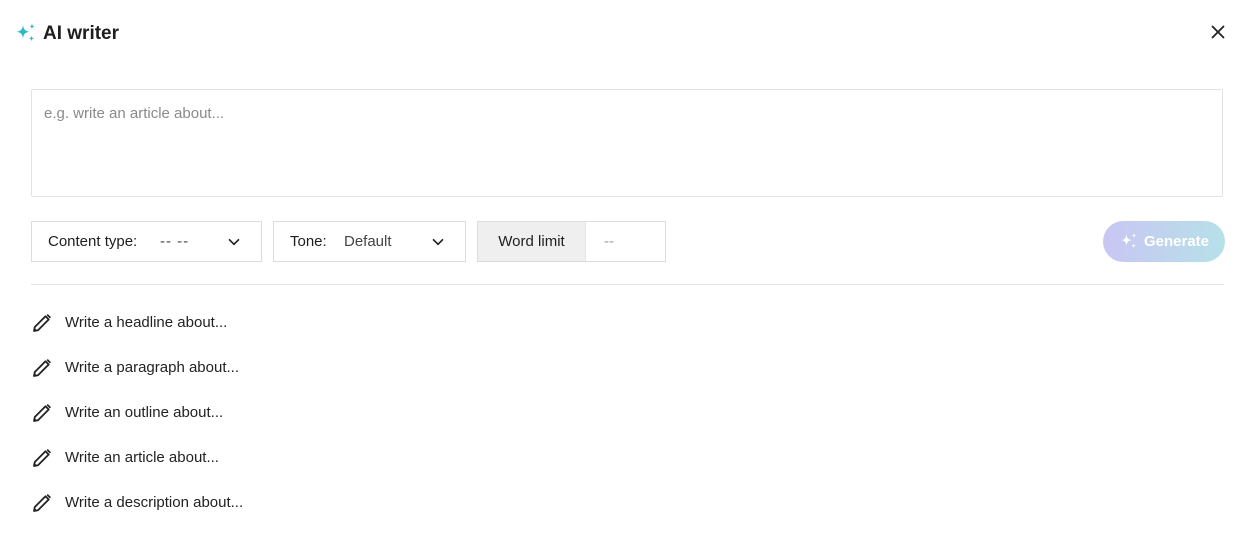  I want to click on word-limit-input, so click(625, 241).